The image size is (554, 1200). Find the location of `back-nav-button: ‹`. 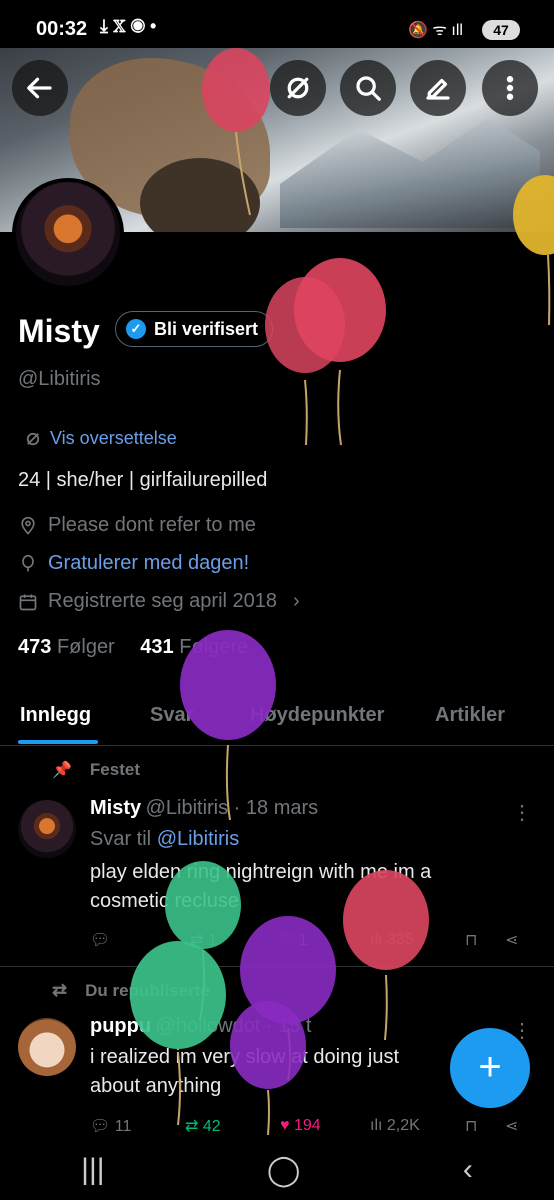

back-nav-button: ‹ is located at coordinates (468, 1170).